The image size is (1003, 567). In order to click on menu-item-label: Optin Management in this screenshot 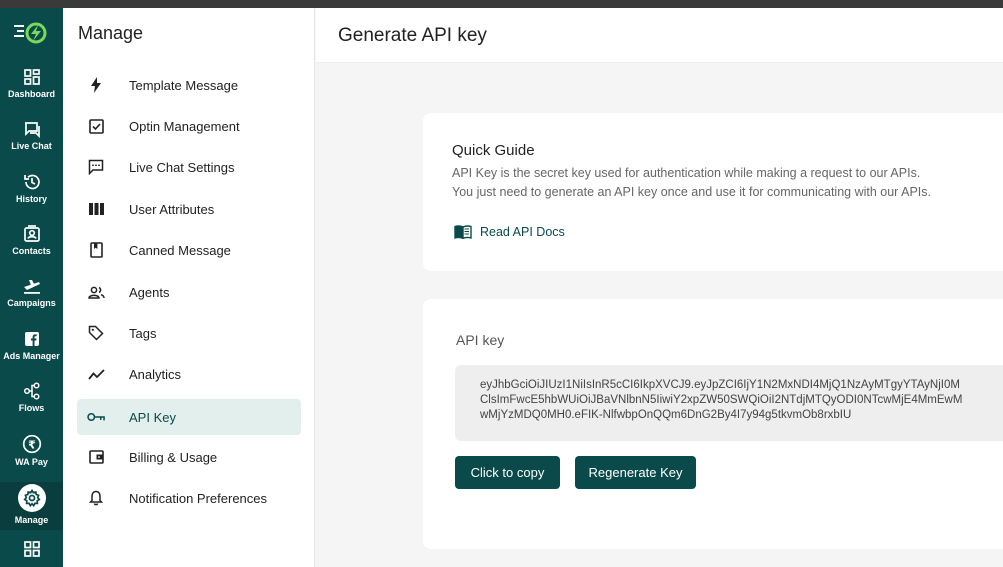, I will do `click(184, 126)`.